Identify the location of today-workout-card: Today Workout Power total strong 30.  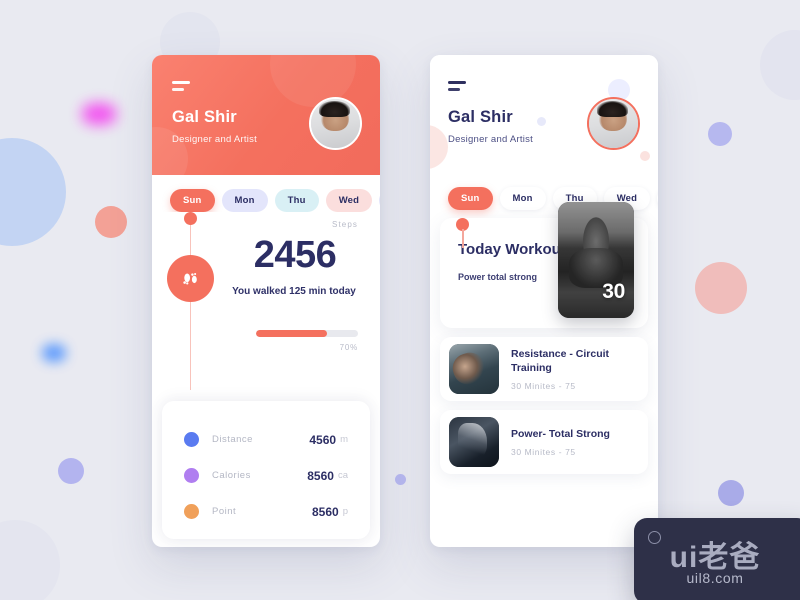
(544, 265).